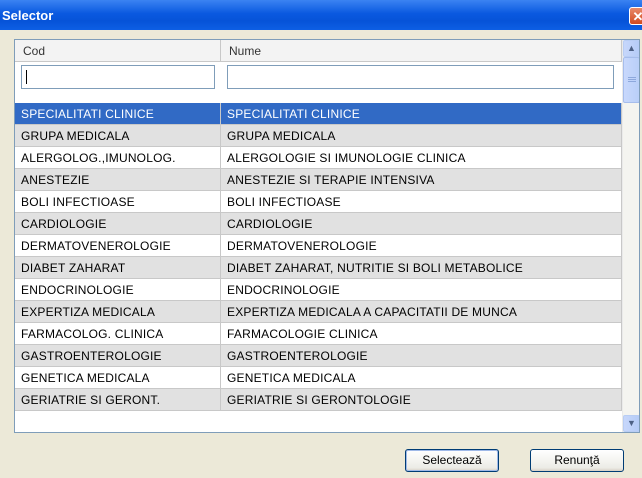 The width and height of the screenshot is (642, 478). What do you see at coordinates (118, 136) in the screenshot?
I see `cell-cod: GRUPA MEDICALA` at bounding box center [118, 136].